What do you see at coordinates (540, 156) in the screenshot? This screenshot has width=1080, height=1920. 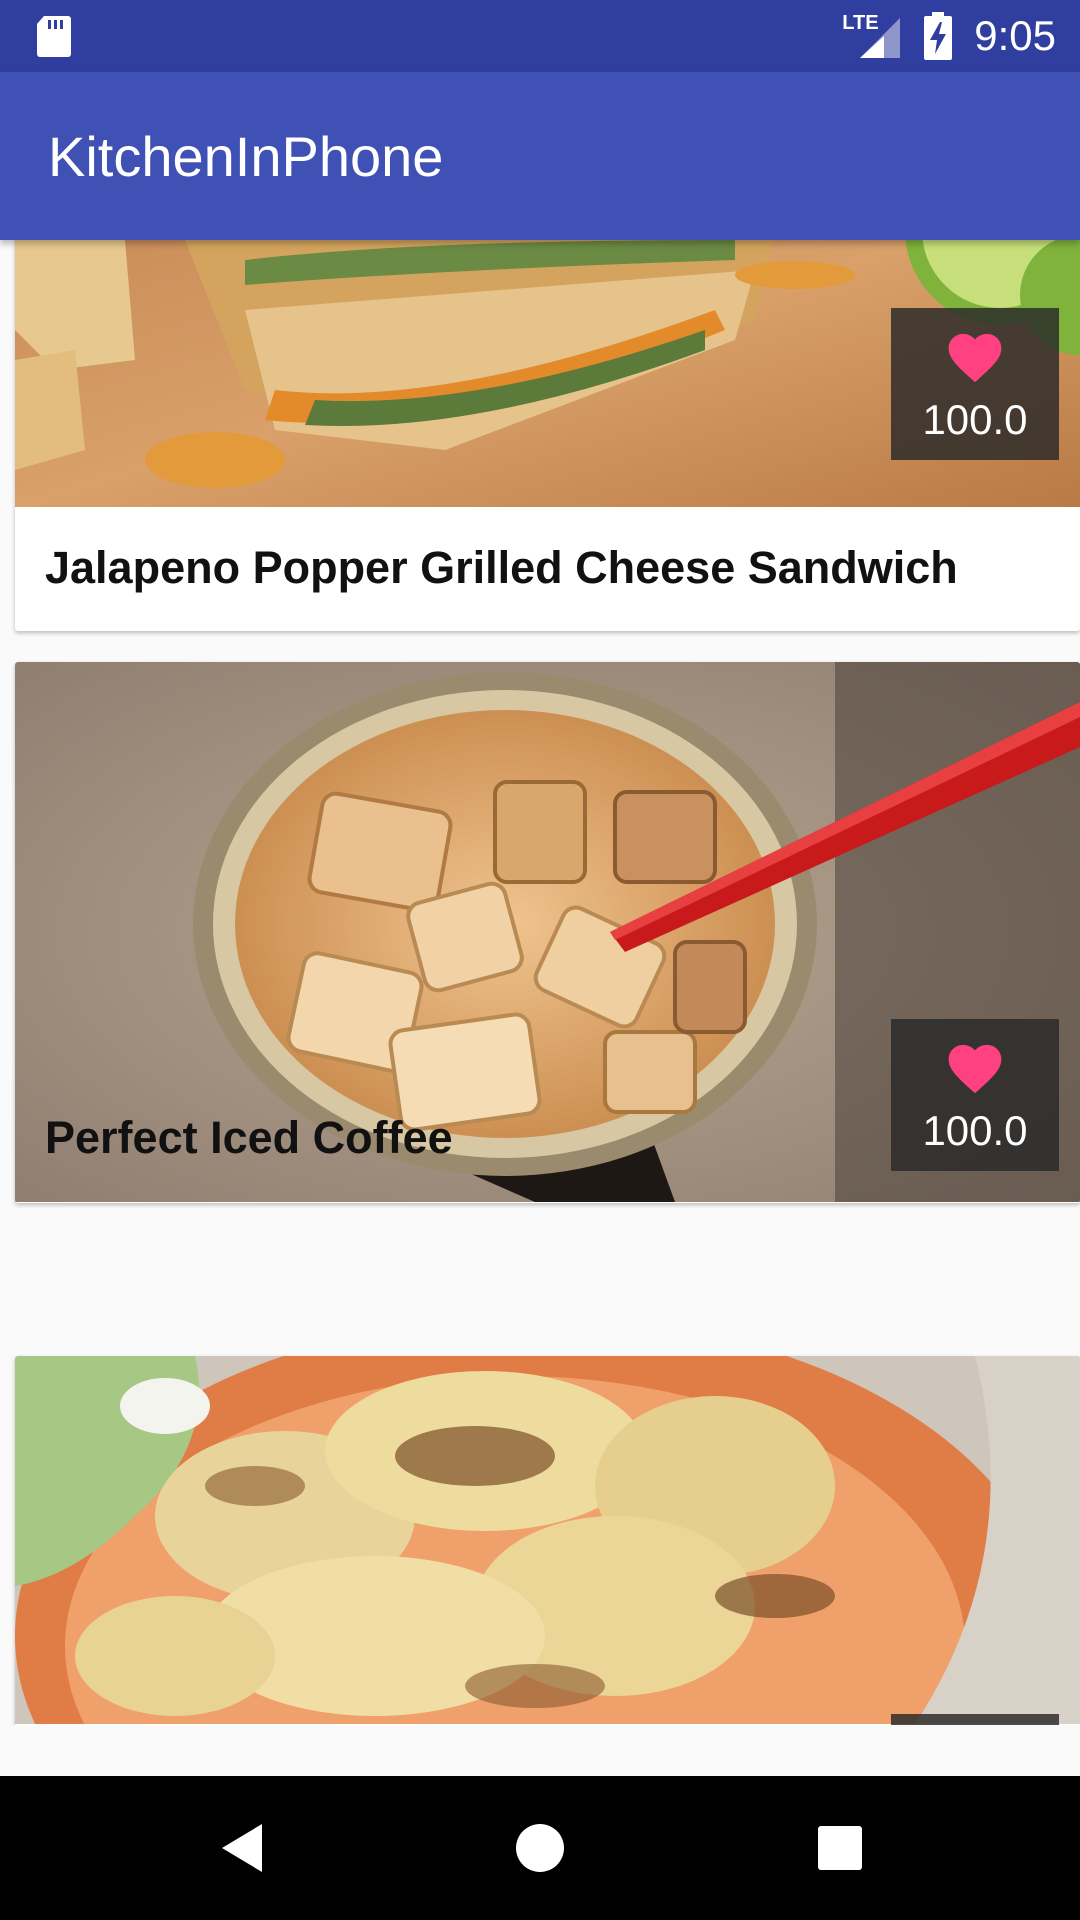 I see `app-bar: KitchenInPhone` at bounding box center [540, 156].